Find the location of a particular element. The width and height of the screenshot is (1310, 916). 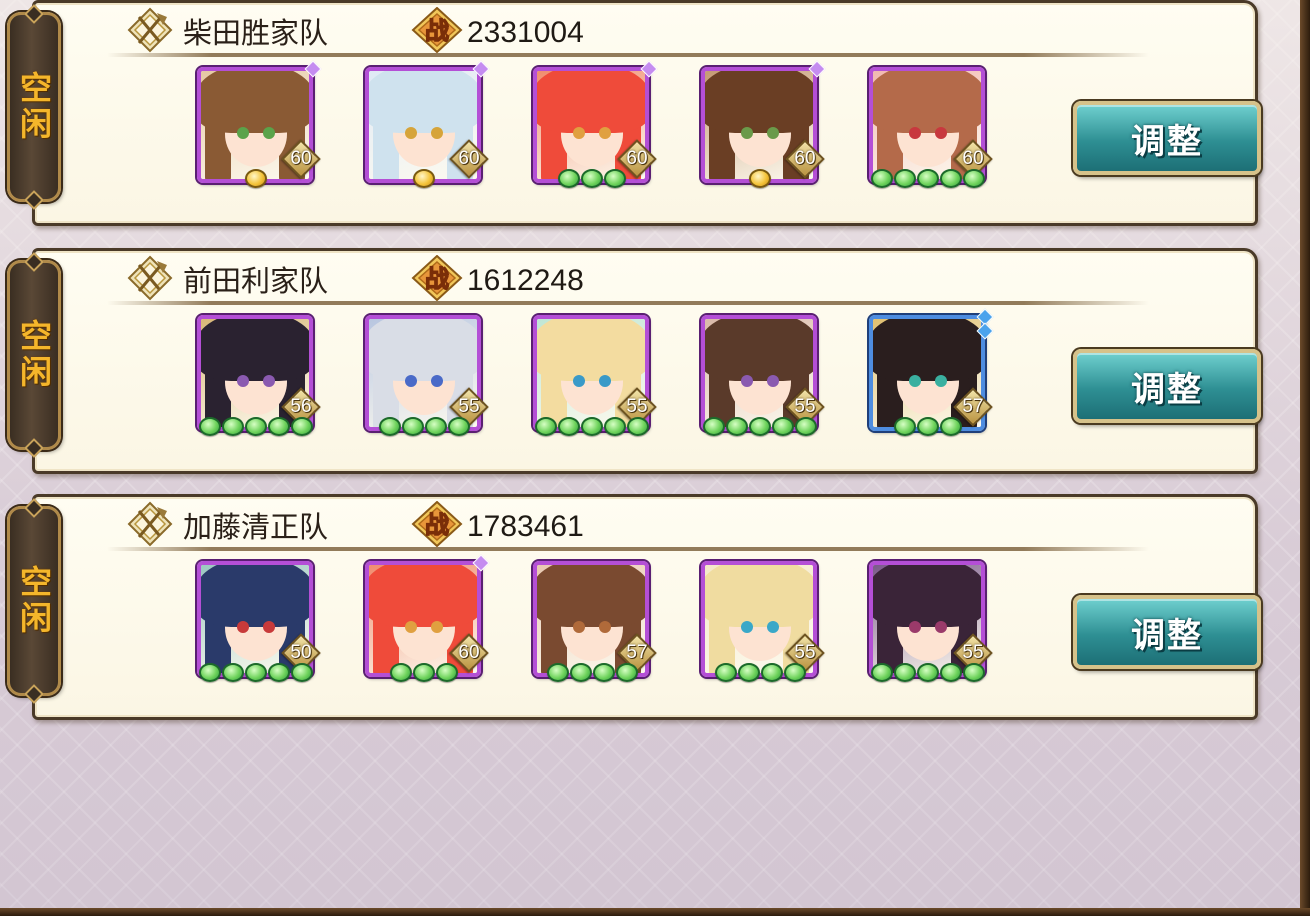

adjust-button-label: 调整 is located at coordinates (1167, 635).